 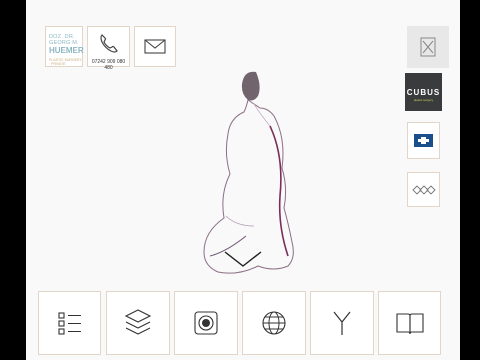 I want to click on record-icon, so click(x=206, y=323).